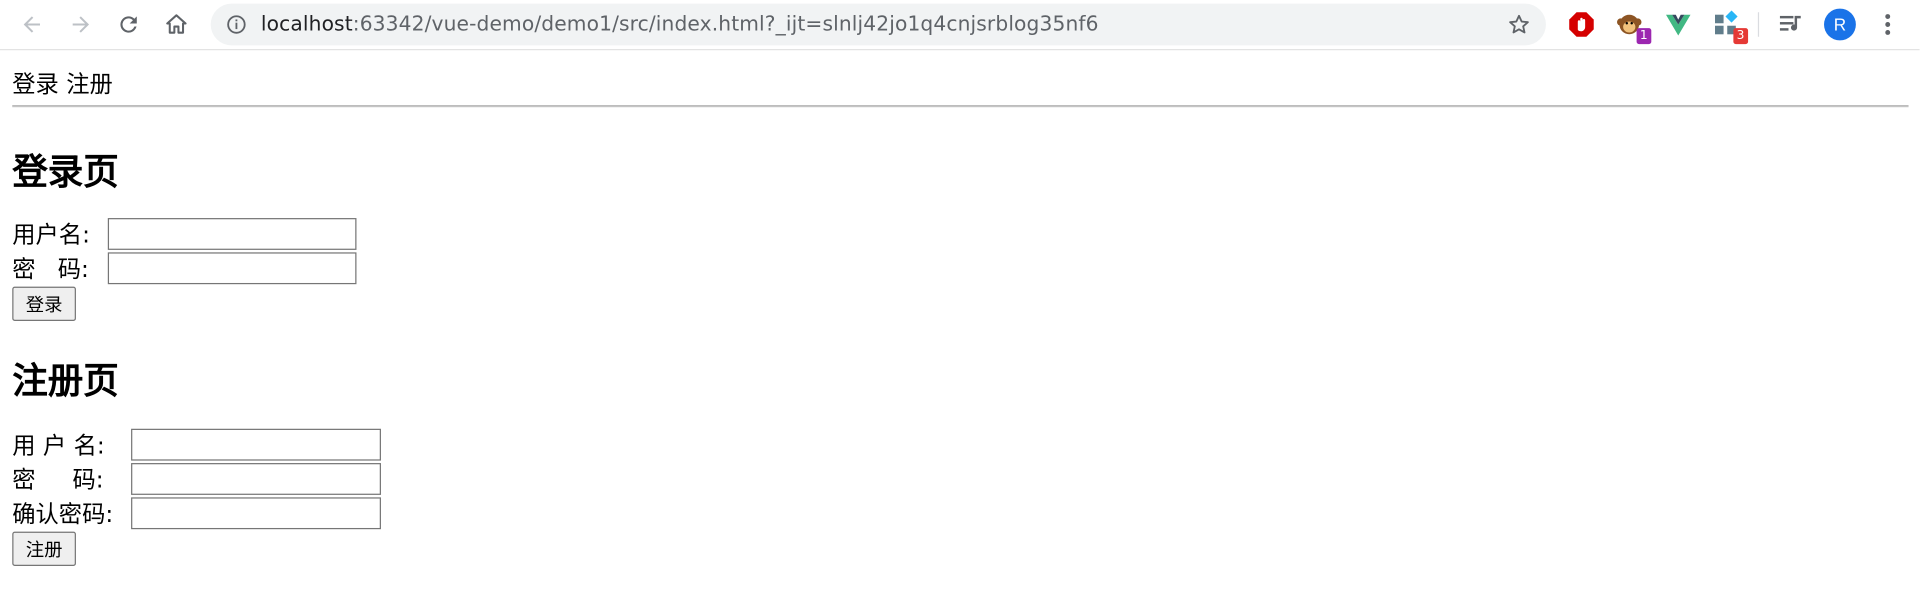 Image resolution: width=1920 pixels, height=604 pixels. Describe the element at coordinates (51, 235) in the screenshot. I see `login-username-label: 用户名:` at that location.